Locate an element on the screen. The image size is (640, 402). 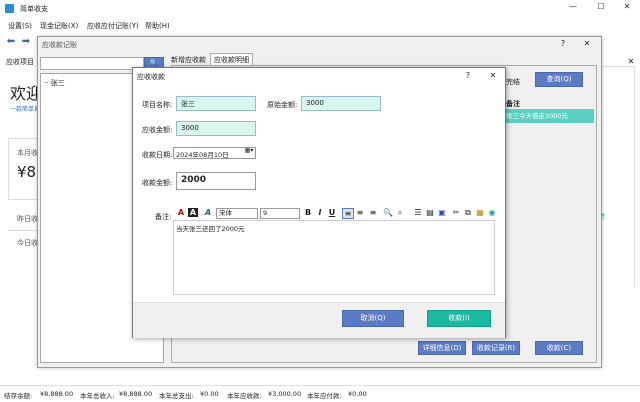
project-label: 项目名称: is located at coordinates (157, 105).